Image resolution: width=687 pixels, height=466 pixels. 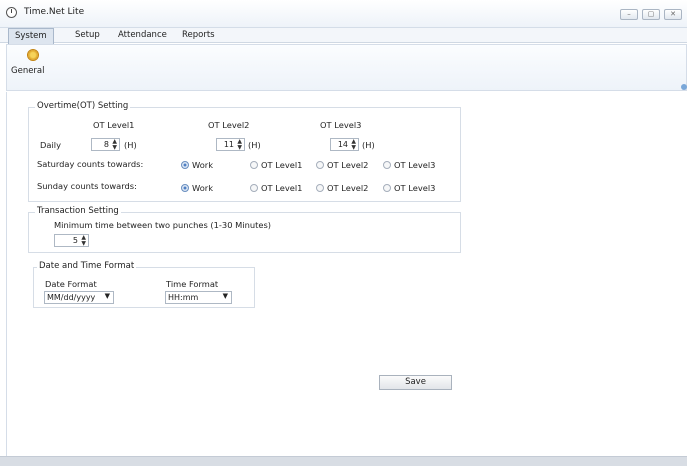 What do you see at coordinates (320, 188) in the screenshot?
I see `sunday-ot-level2-radio` at bounding box center [320, 188].